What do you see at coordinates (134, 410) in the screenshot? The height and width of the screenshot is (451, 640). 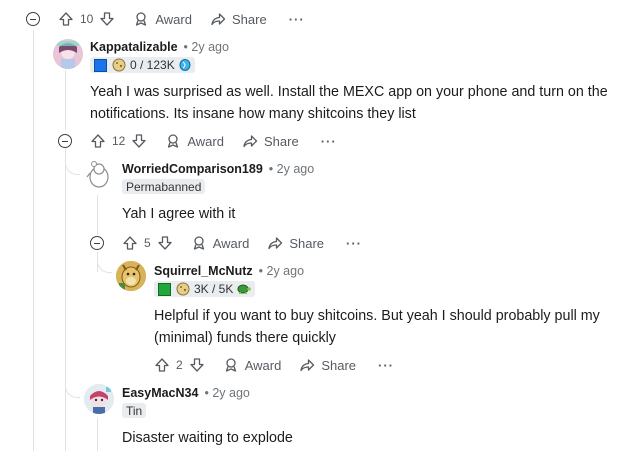 I see `user-flair: Tin` at bounding box center [134, 410].